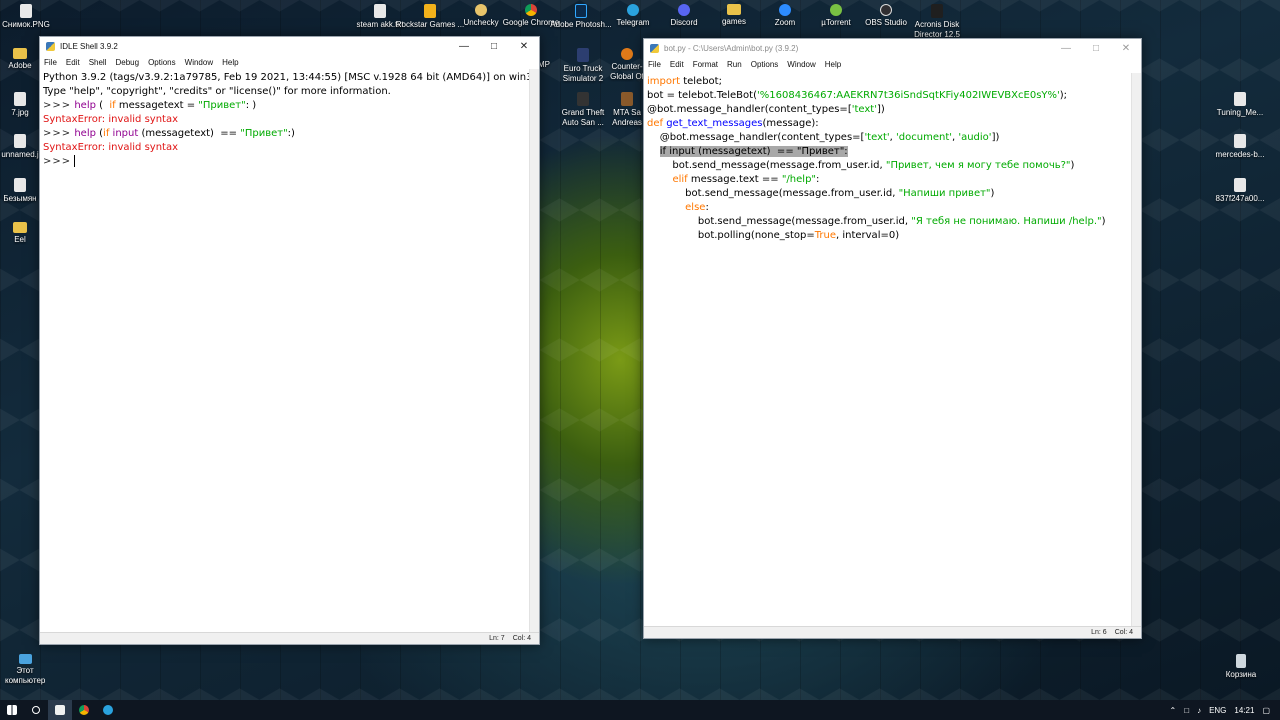 The width and height of the screenshot is (1280, 720). What do you see at coordinates (734, 64) in the screenshot?
I see `menu-run: Run` at bounding box center [734, 64].